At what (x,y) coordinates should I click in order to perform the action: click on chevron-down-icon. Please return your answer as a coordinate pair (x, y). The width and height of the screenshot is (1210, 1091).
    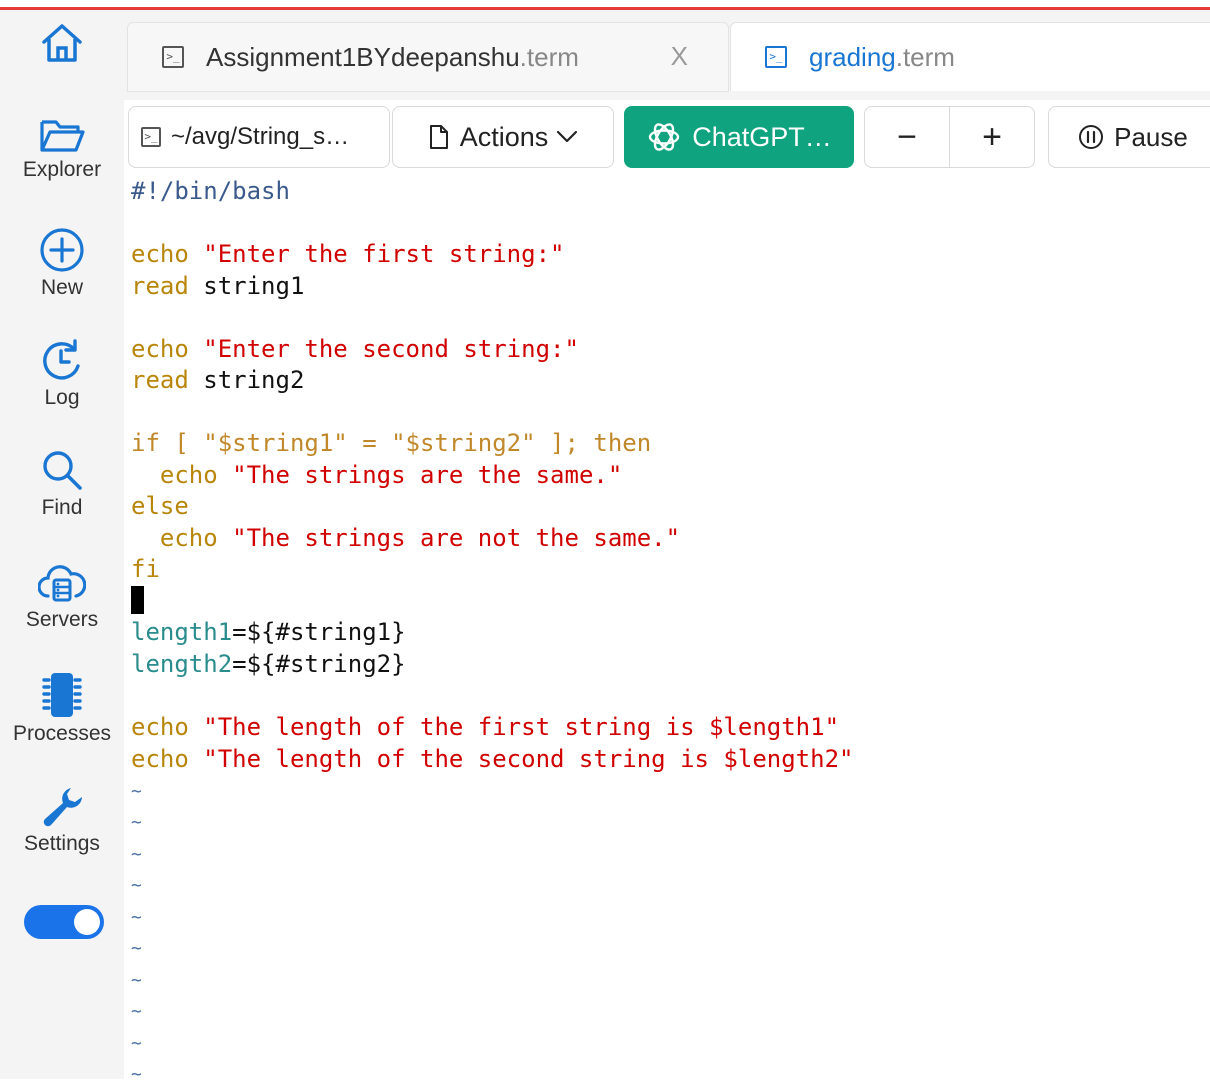
    Looking at the image, I should click on (567, 136).